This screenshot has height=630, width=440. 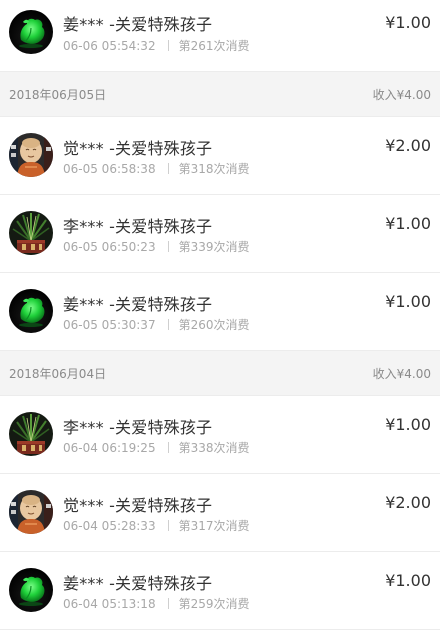 What do you see at coordinates (220, 156) in the screenshot?
I see `transaction-row: 觉*** -关爱特殊孩子 06-05 06:58:38 第318次消费 ¥2.00` at bounding box center [220, 156].